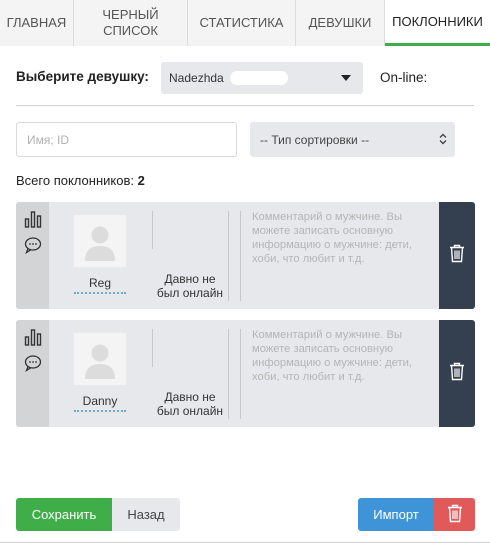  I want to click on sort-select: -- Тип сортировки --, so click(352, 139).